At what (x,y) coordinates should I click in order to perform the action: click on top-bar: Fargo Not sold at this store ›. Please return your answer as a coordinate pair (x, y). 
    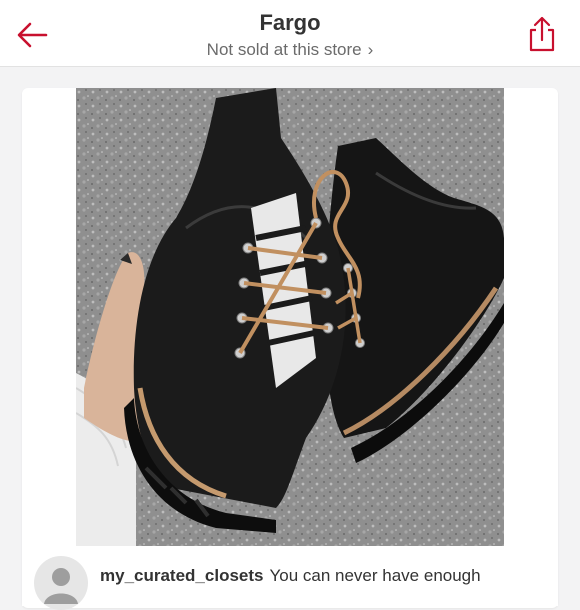
    Looking at the image, I should click on (290, 33).